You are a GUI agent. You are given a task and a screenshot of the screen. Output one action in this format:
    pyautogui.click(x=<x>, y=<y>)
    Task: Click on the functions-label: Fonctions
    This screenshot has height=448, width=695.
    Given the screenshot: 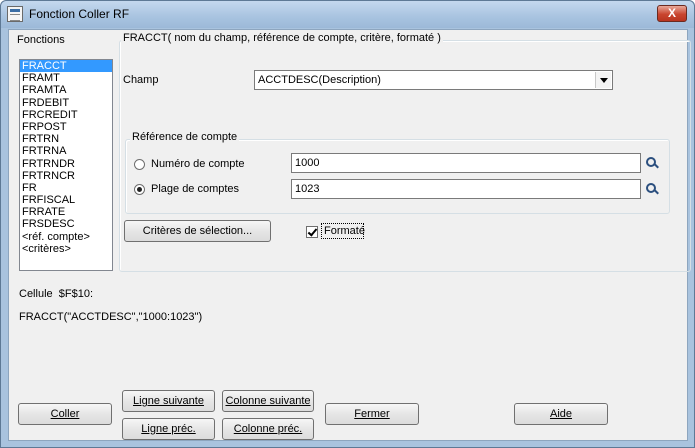 What is the action you would take?
    pyautogui.click(x=41, y=40)
    